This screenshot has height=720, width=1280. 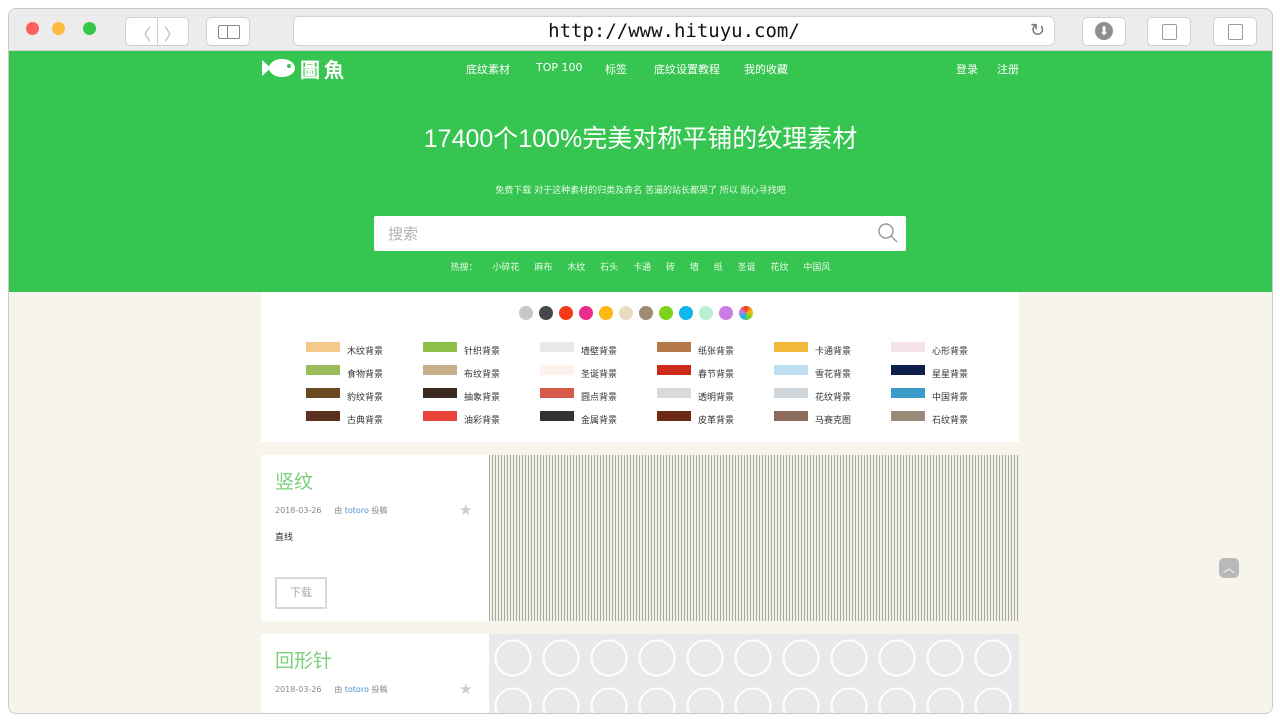 What do you see at coordinates (712, 373) in the screenshot?
I see `category-link: 春节背景` at bounding box center [712, 373].